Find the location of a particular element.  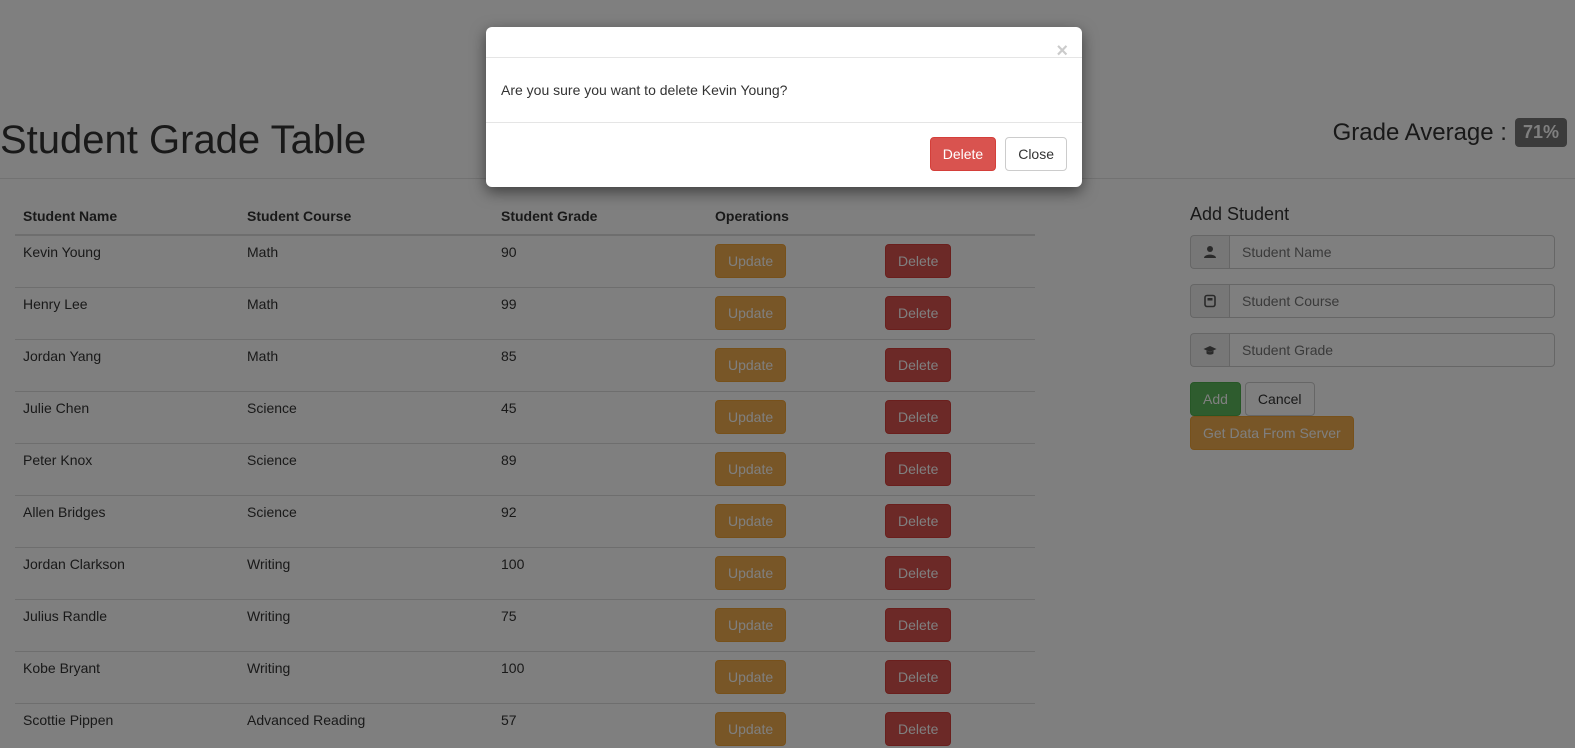

modal-footer: Delete Close is located at coordinates (784, 154).